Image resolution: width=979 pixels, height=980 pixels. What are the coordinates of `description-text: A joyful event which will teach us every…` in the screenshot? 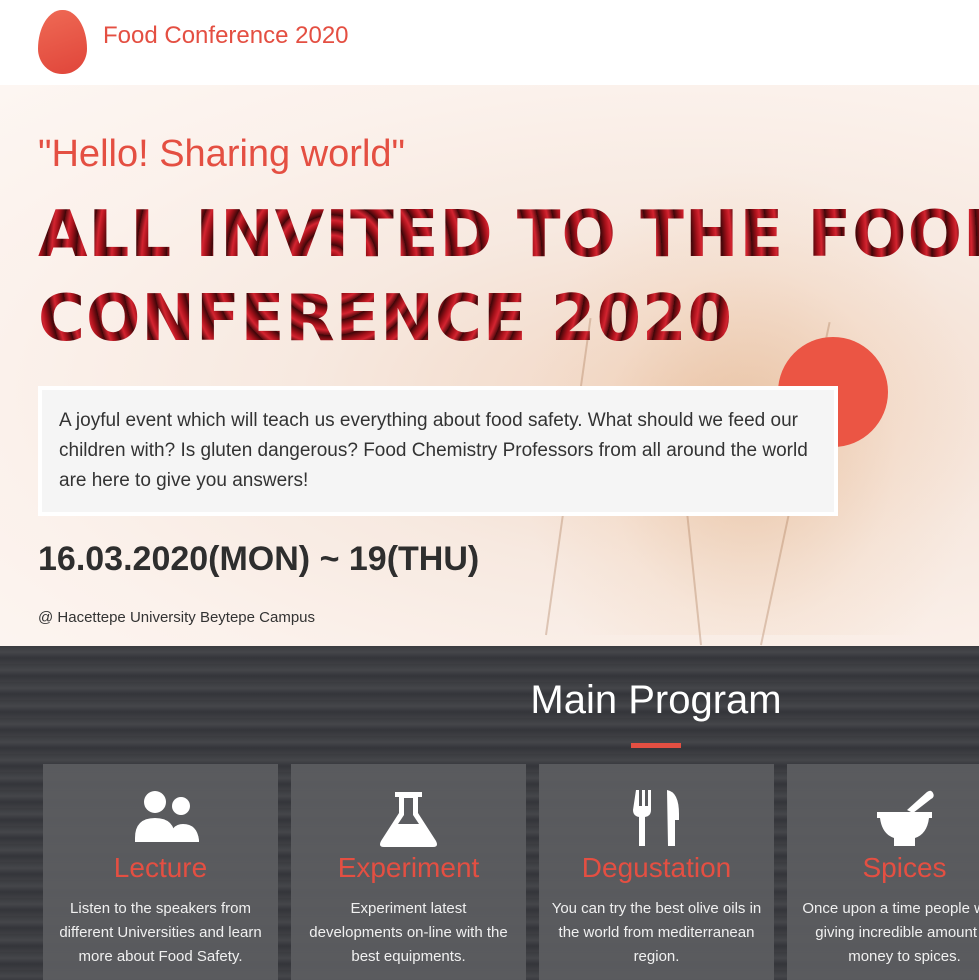 It's located at (433, 450).